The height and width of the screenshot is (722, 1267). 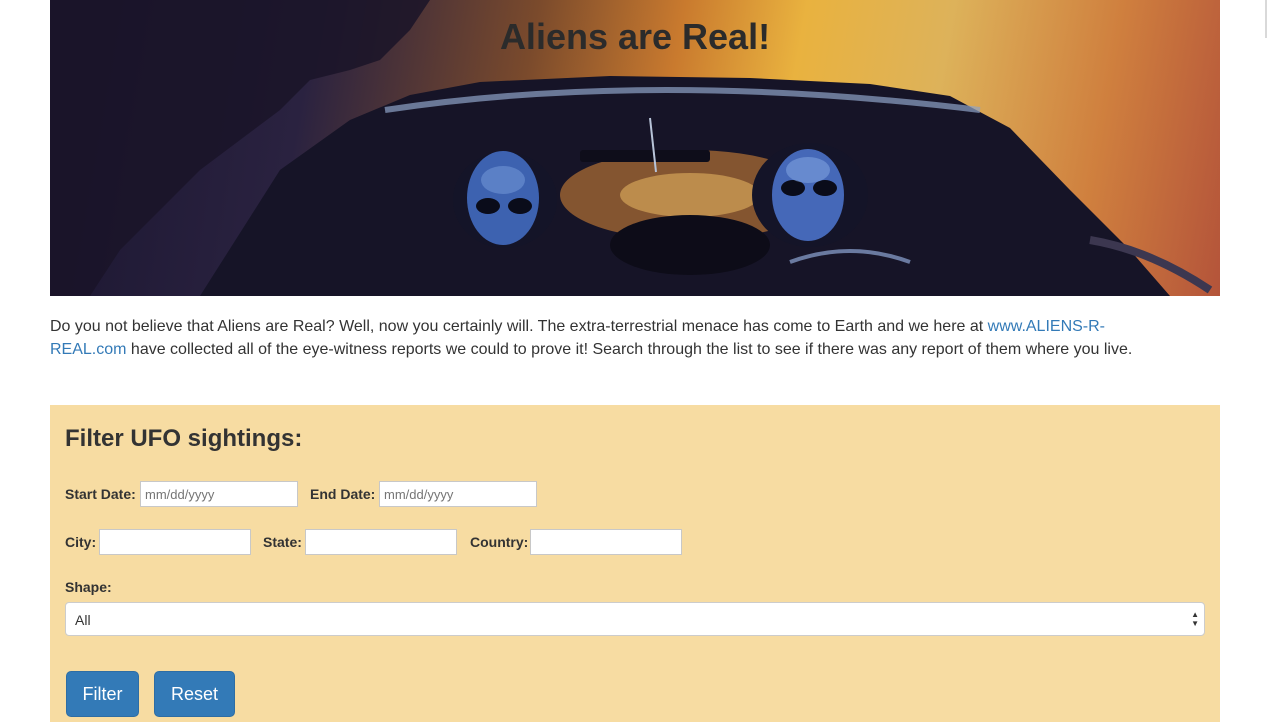 I want to click on start-date-input, so click(x=219, y=494).